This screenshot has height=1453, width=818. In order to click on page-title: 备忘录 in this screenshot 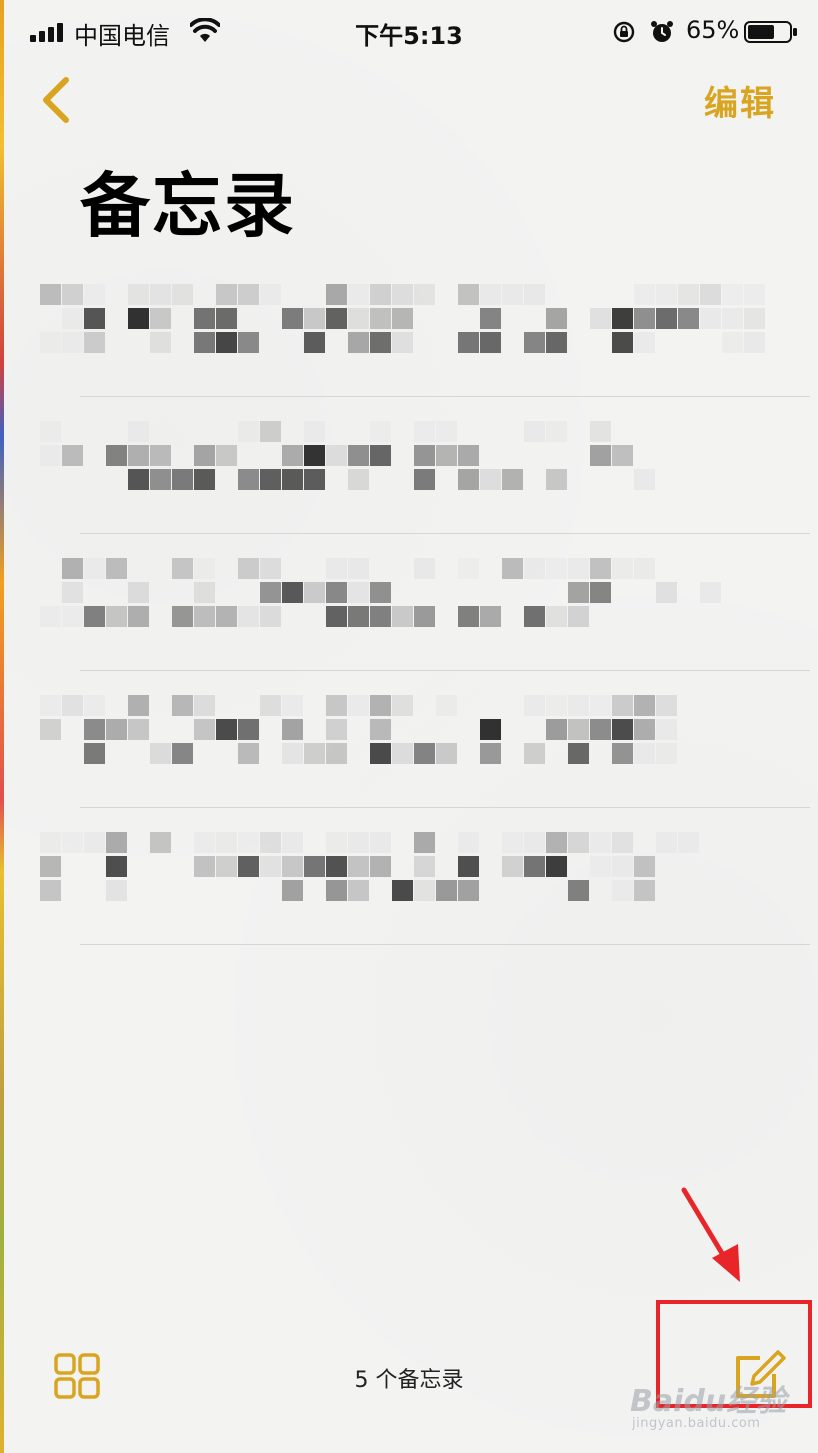, I will do `click(188, 206)`.